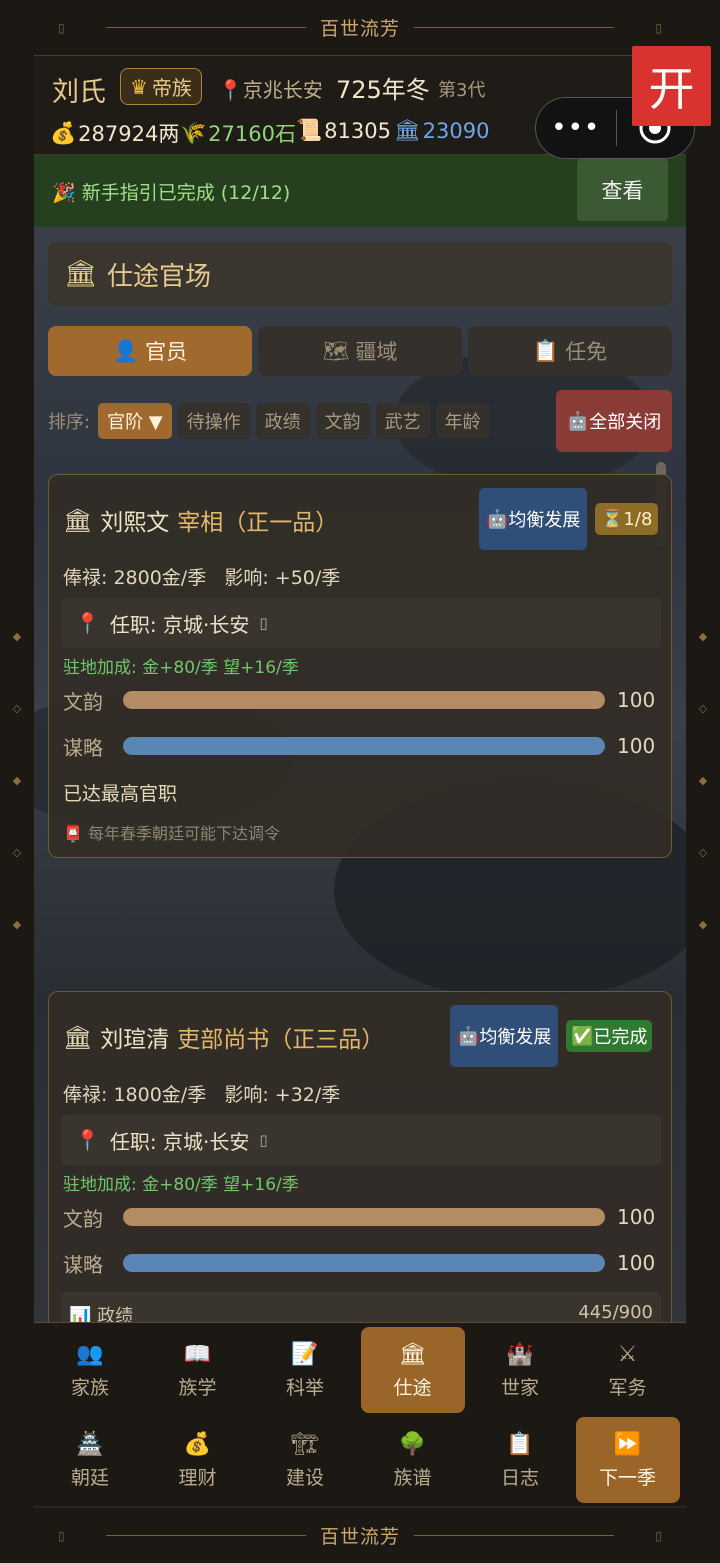 The image size is (720, 1563). What do you see at coordinates (442, 130) in the screenshot?
I see `prestige-stat: 🏛 23090` at bounding box center [442, 130].